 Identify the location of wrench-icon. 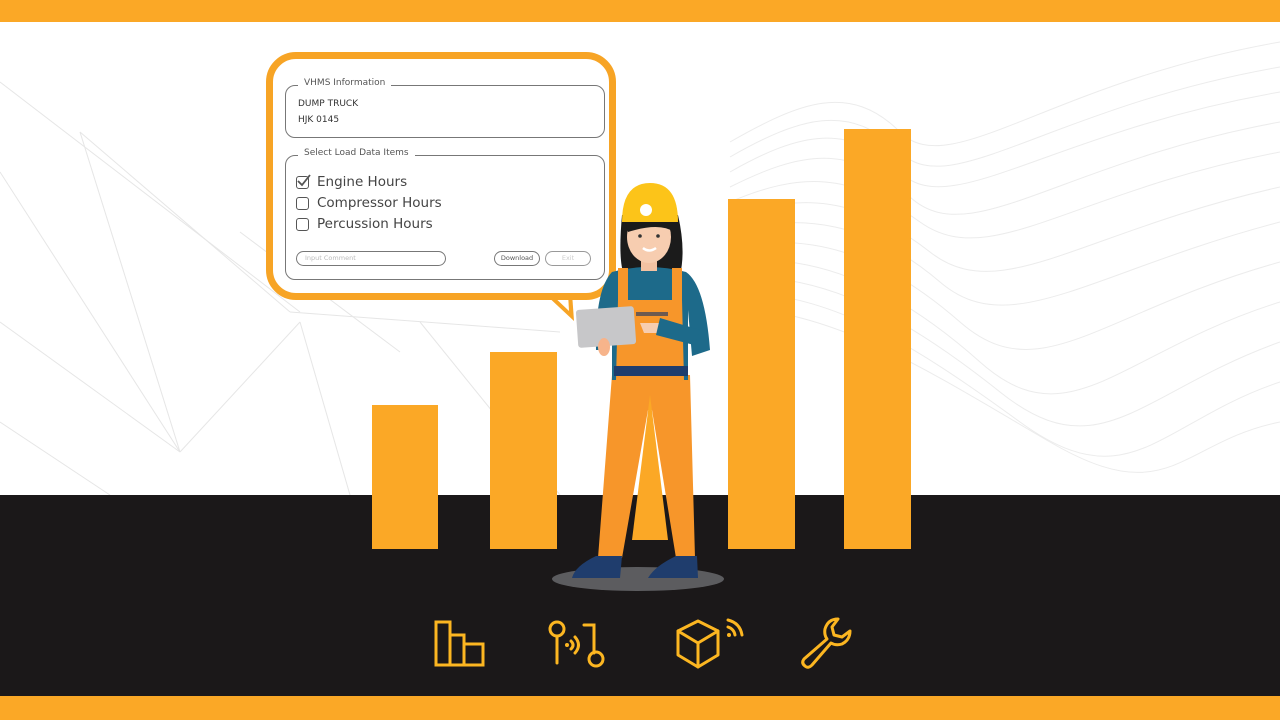
(826, 643).